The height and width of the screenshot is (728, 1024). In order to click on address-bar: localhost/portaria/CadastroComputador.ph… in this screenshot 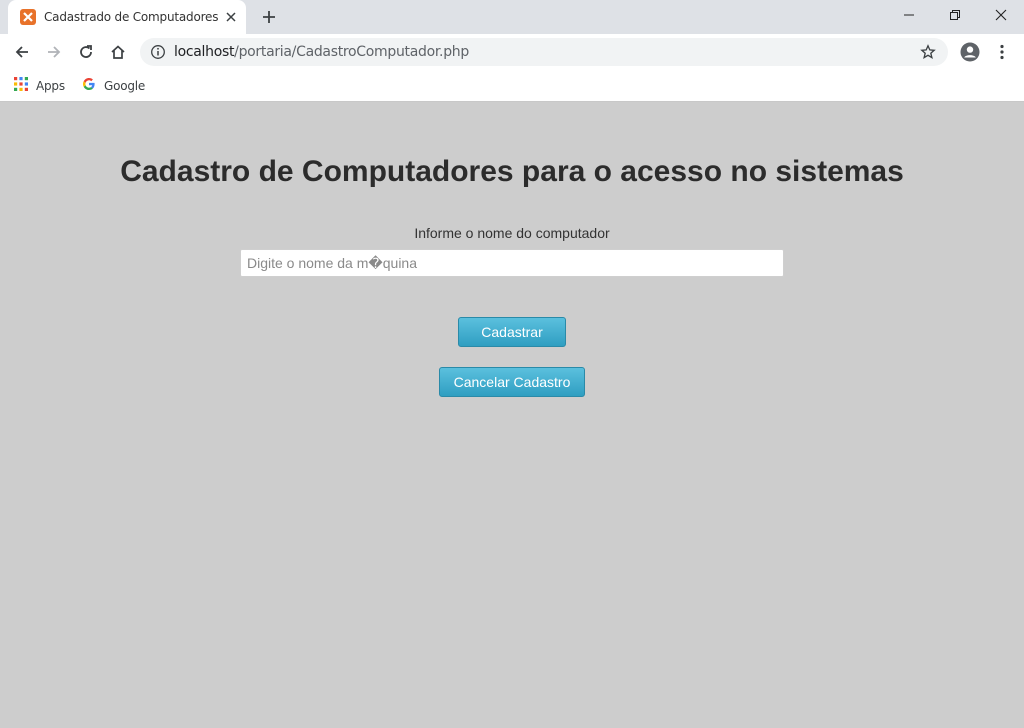, I will do `click(544, 52)`.